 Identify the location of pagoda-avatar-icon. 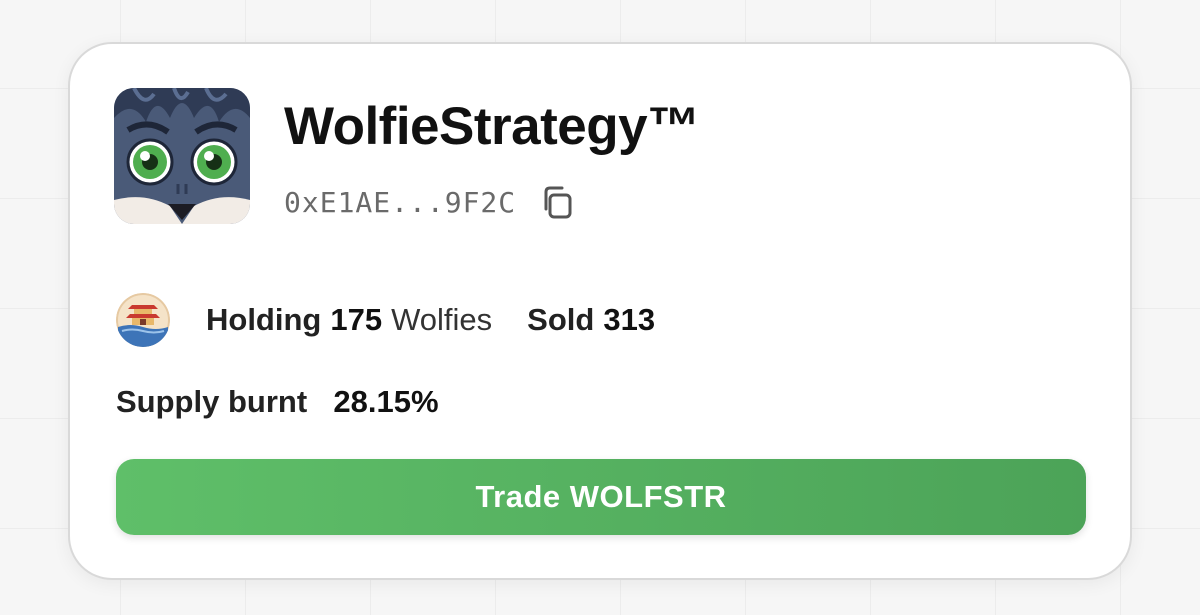
(143, 320).